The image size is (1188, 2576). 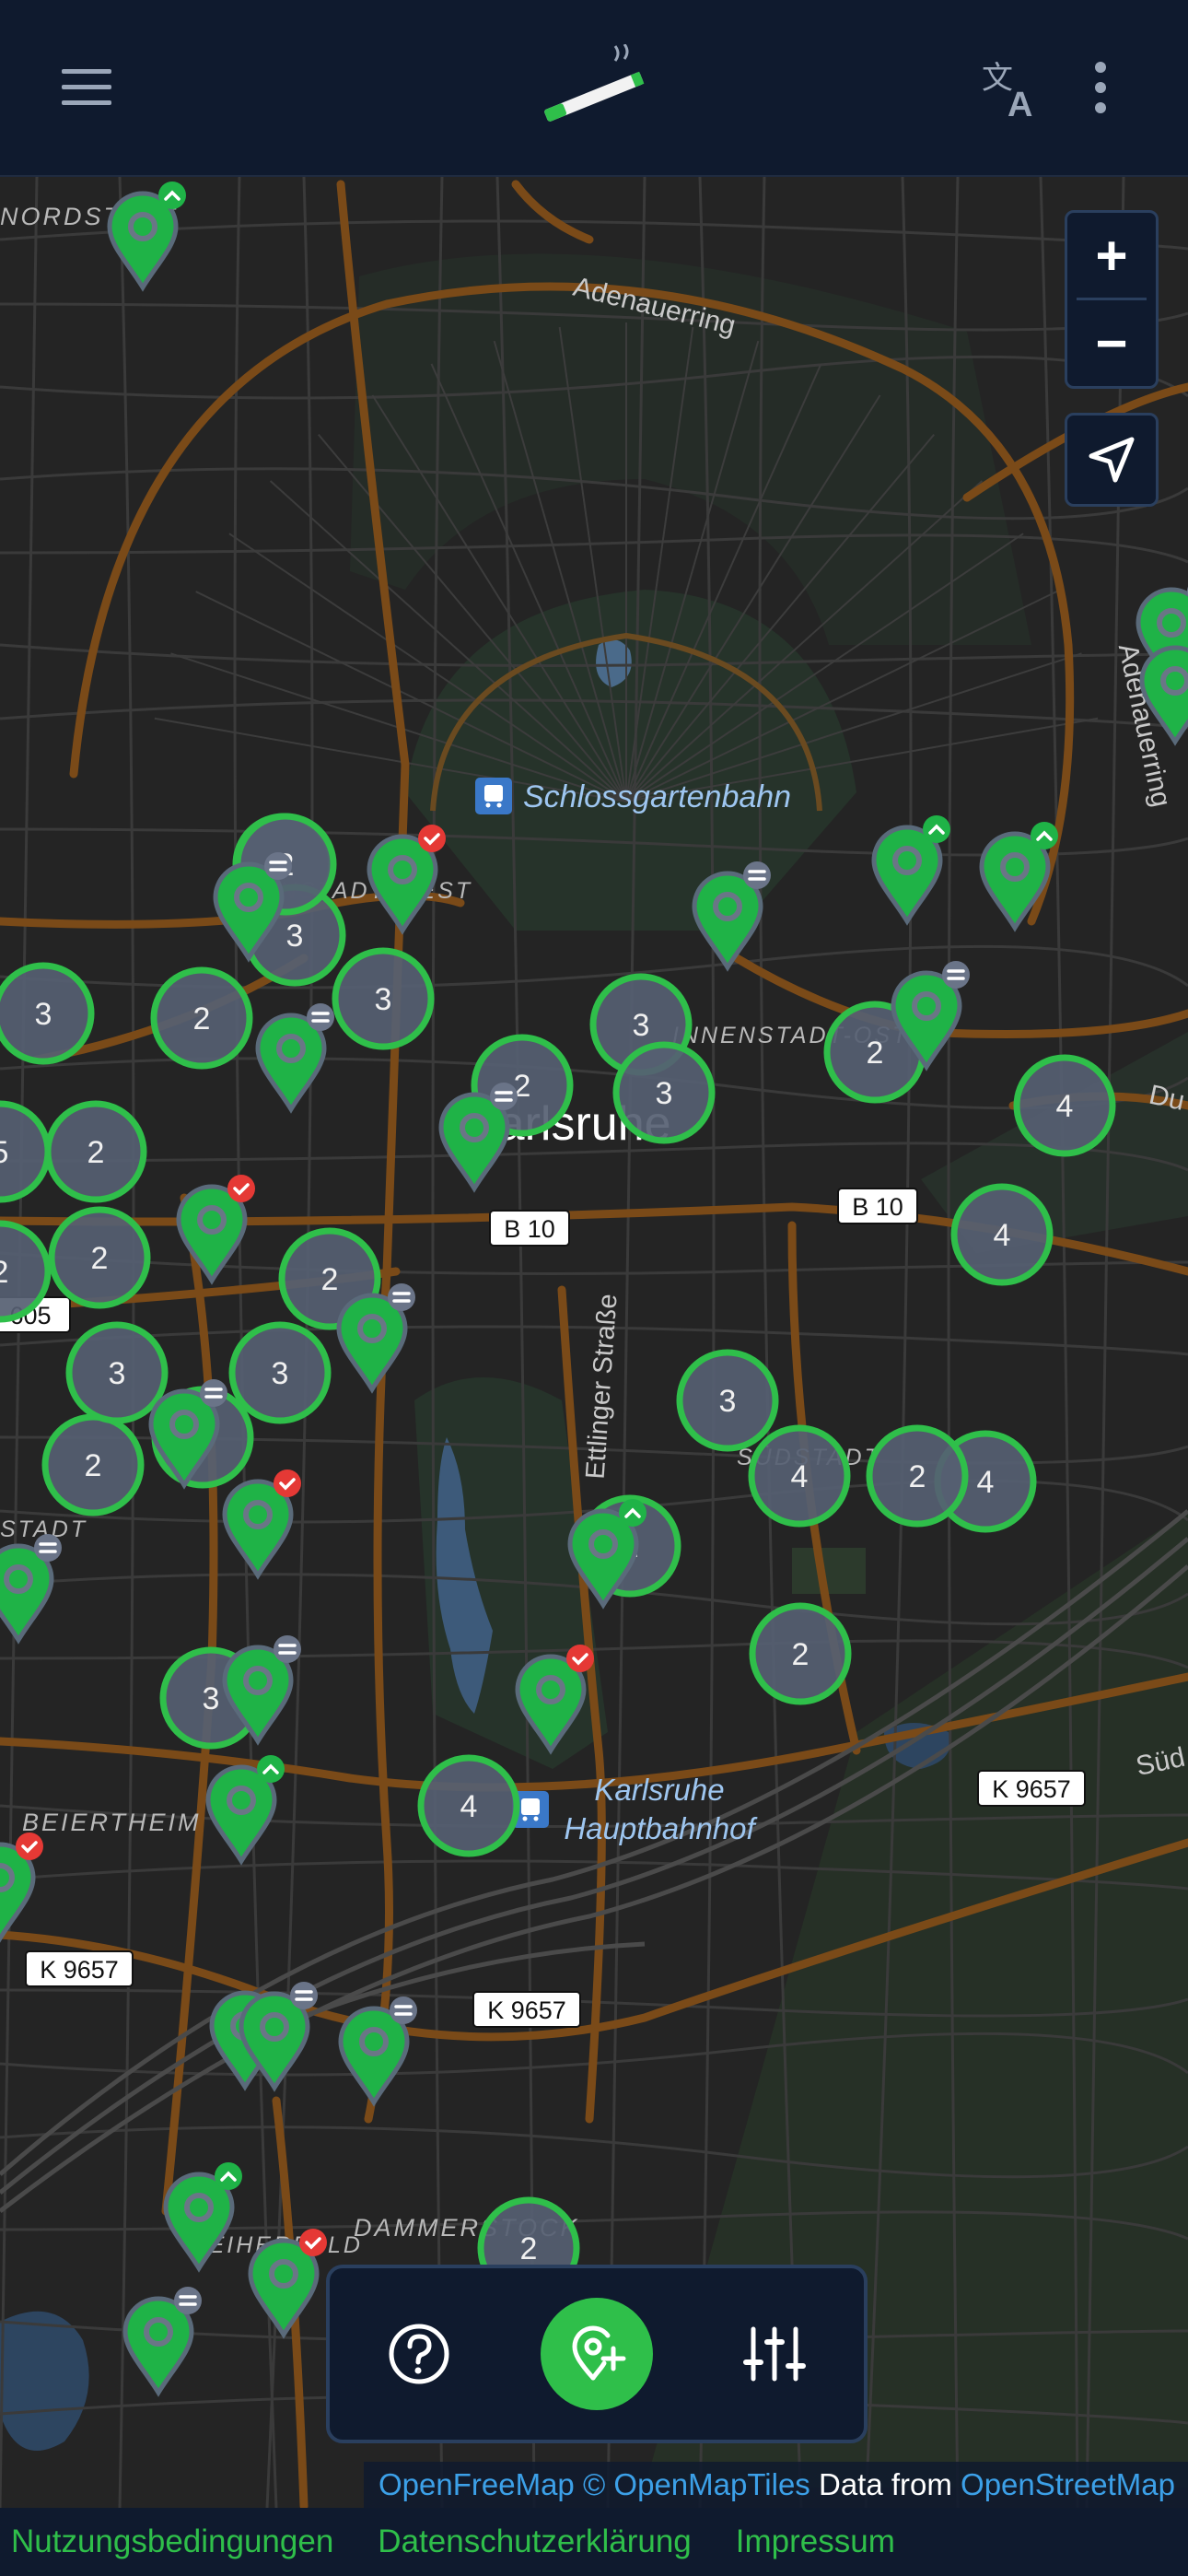 I want to click on zoom-out-button: −, so click(x=1111, y=342).